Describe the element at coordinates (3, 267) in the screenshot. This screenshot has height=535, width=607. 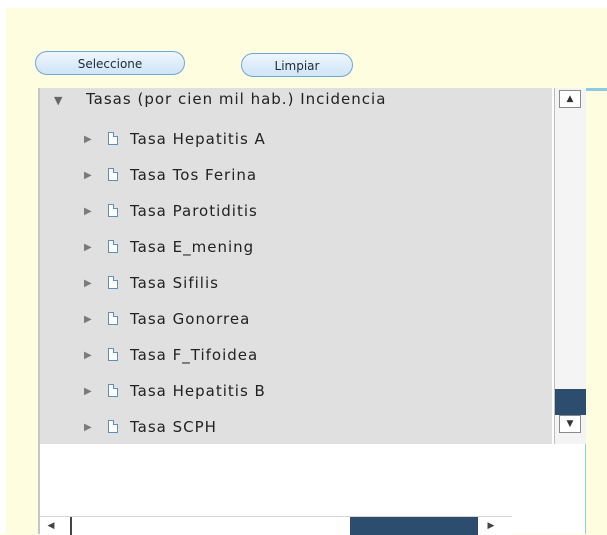
I see `left-strip` at that location.